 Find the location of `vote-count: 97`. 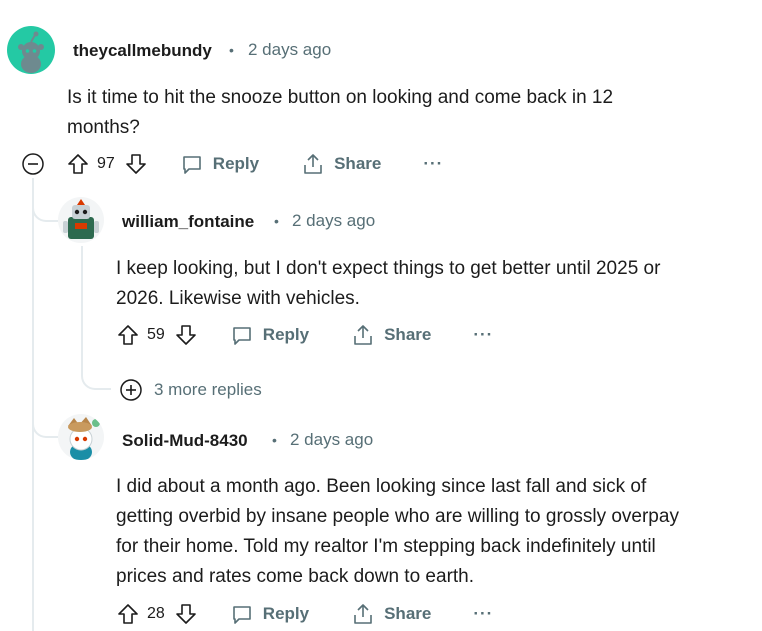

vote-count: 97 is located at coordinates (106, 163).